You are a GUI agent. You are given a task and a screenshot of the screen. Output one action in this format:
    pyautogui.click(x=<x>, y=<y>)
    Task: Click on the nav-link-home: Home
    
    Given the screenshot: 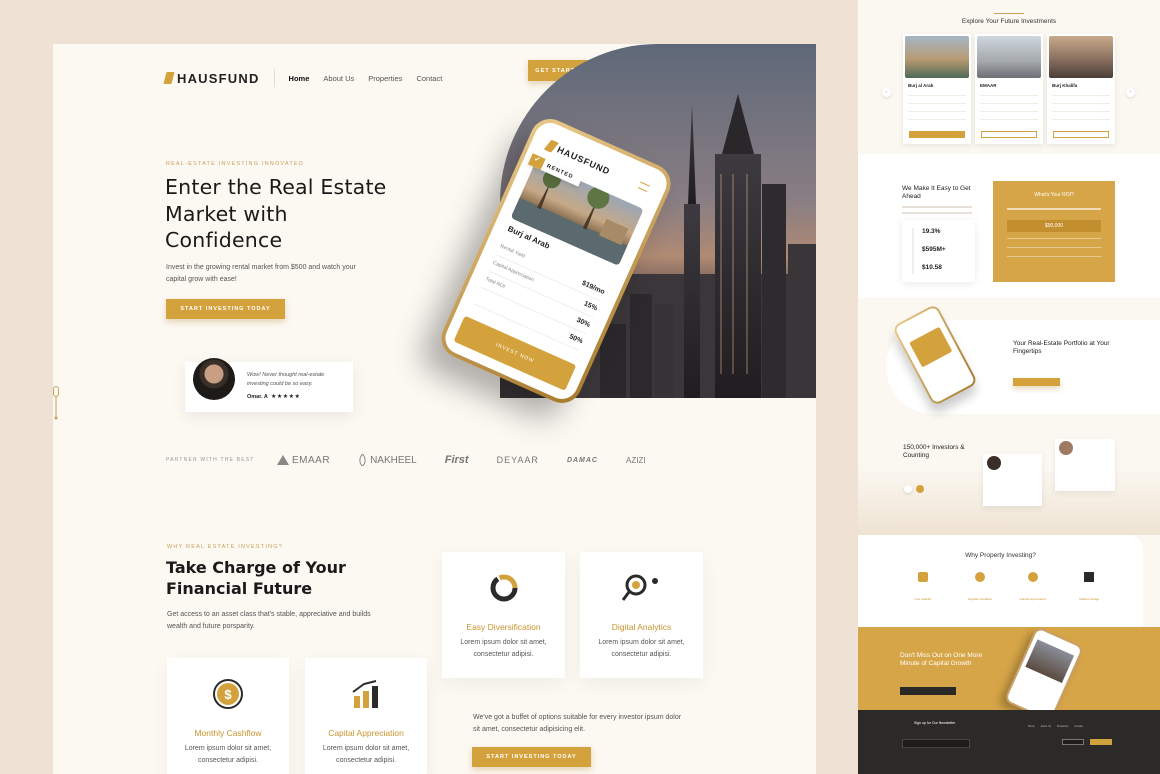 What is the action you would take?
    pyautogui.click(x=299, y=78)
    